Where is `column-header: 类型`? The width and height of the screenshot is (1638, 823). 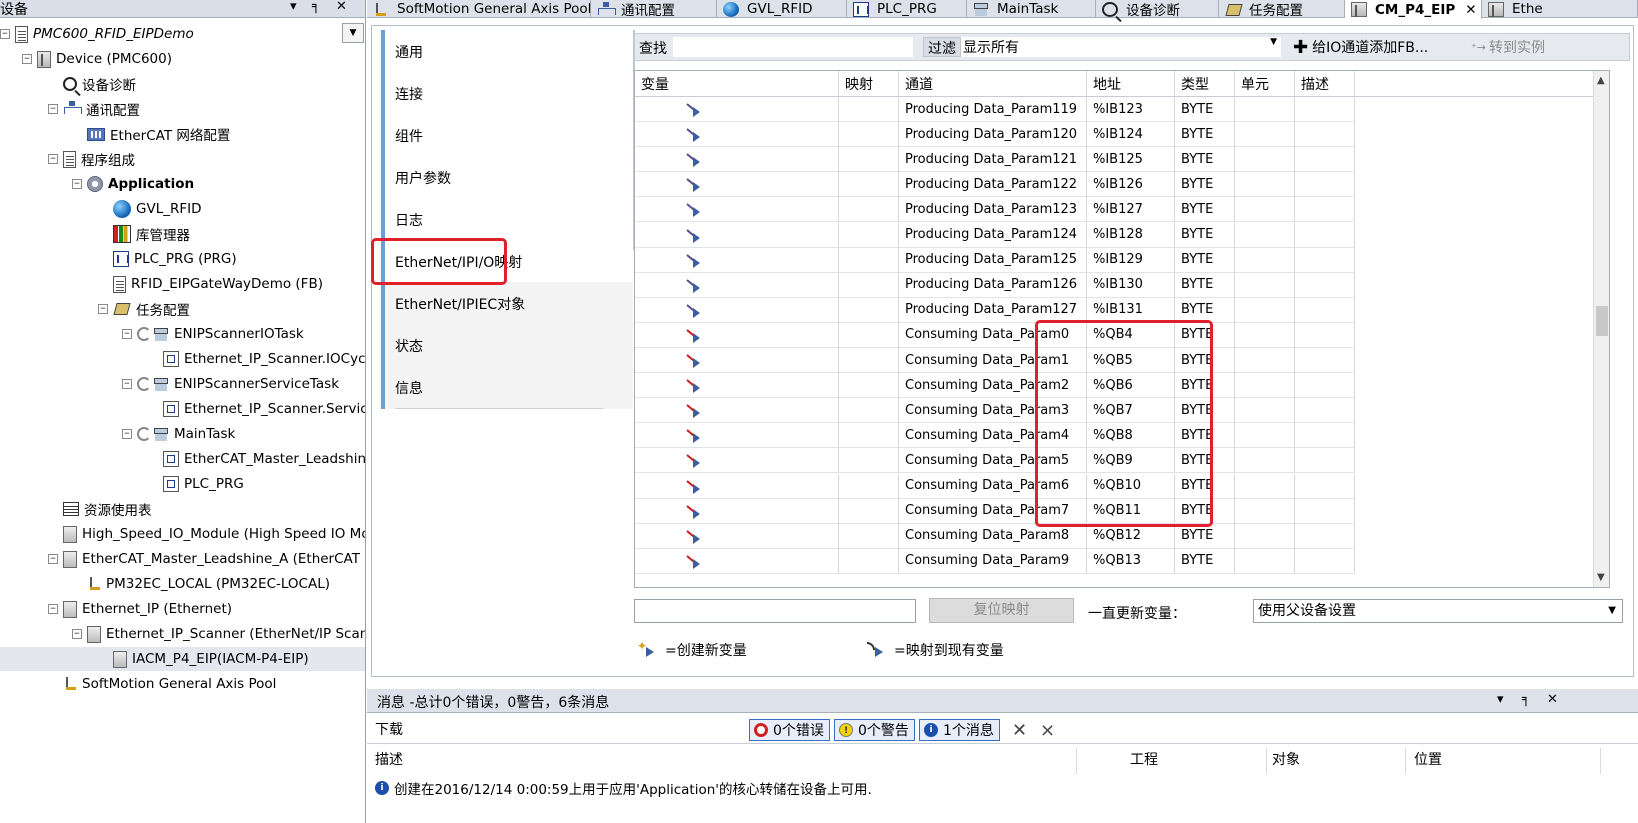 column-header: 类型 is located at coordinates (1205, 84).